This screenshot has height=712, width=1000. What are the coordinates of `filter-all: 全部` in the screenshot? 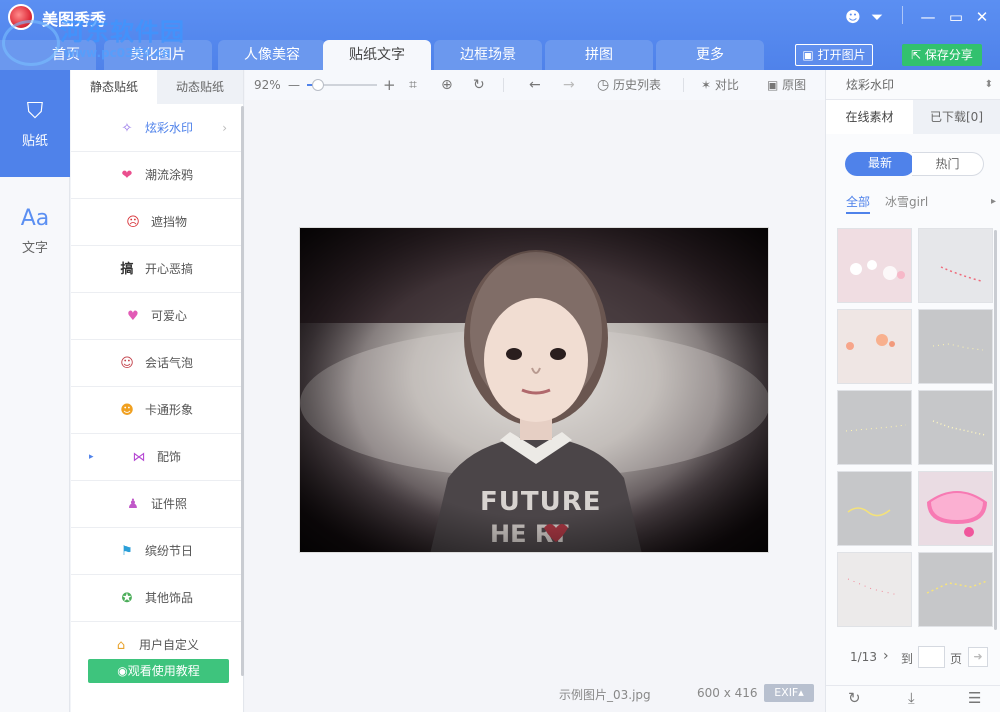 It's located at (858, 203).